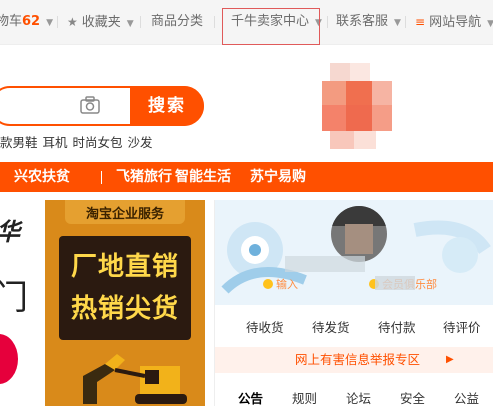 The width and height of the screenshot is (493, 407). What do you see at coordinates (412, 397) in the screenshot?
I see `tab-security: 安全` at bounding box center [412, 397].